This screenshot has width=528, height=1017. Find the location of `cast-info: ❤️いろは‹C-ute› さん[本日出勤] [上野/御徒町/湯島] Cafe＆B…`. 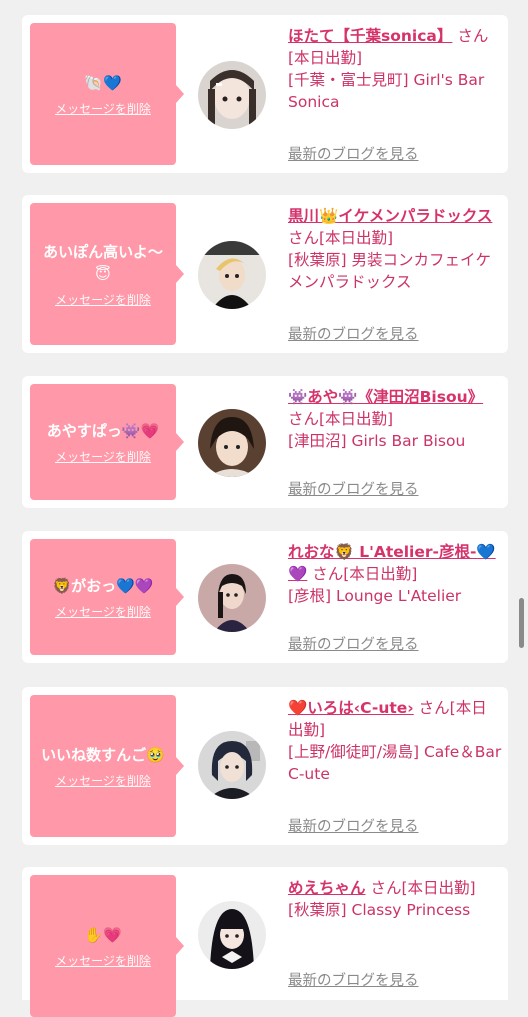

cast-info: ❤️いろは‹C-ute› さん[本日出勤] [上野/御徒町/湯島] Cafe＆B… is located at coordinates (395, 741).